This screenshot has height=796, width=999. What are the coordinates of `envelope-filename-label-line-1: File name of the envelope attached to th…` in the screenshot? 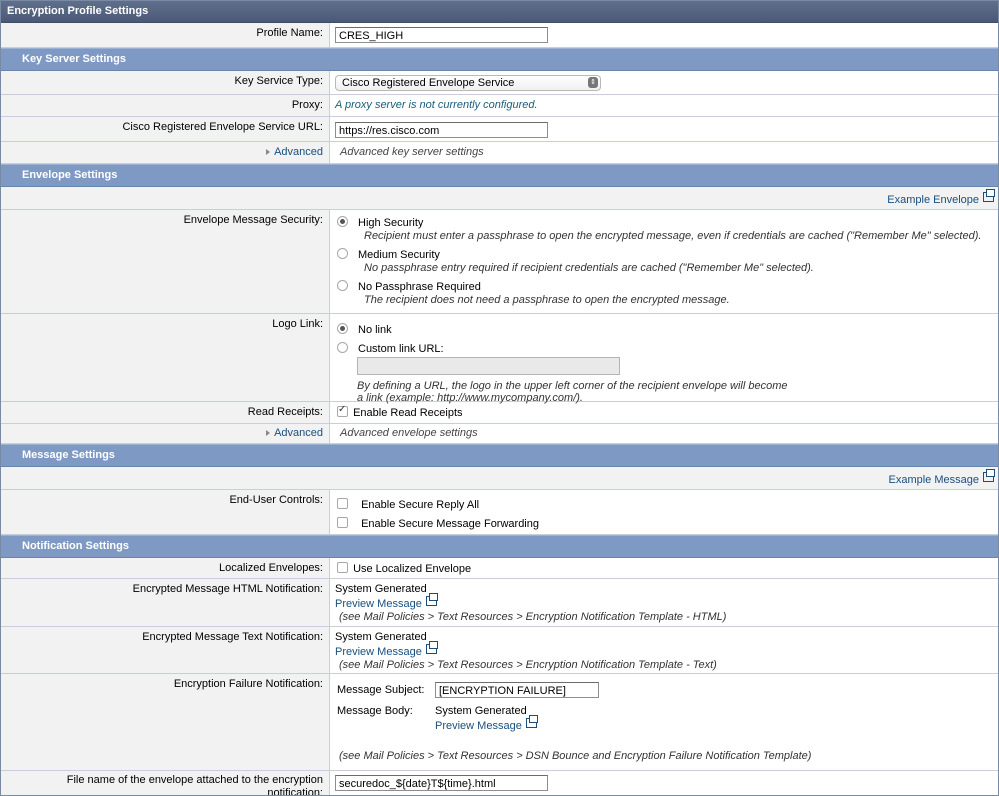 It's located at (194, 780).